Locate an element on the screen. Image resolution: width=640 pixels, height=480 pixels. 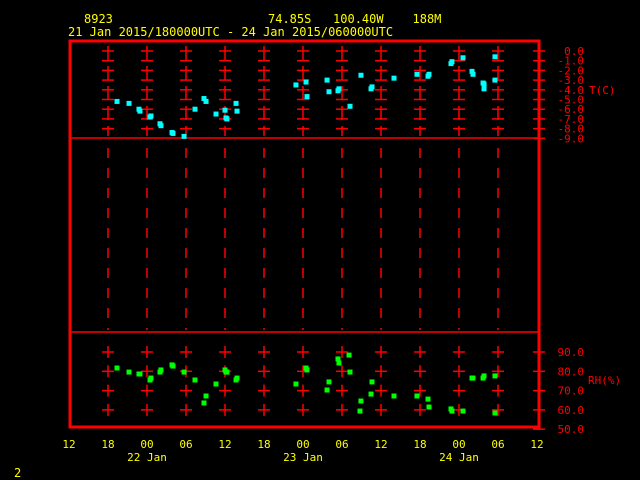
rh-axis-label: 60.0 is located at coordinates (571, 410).